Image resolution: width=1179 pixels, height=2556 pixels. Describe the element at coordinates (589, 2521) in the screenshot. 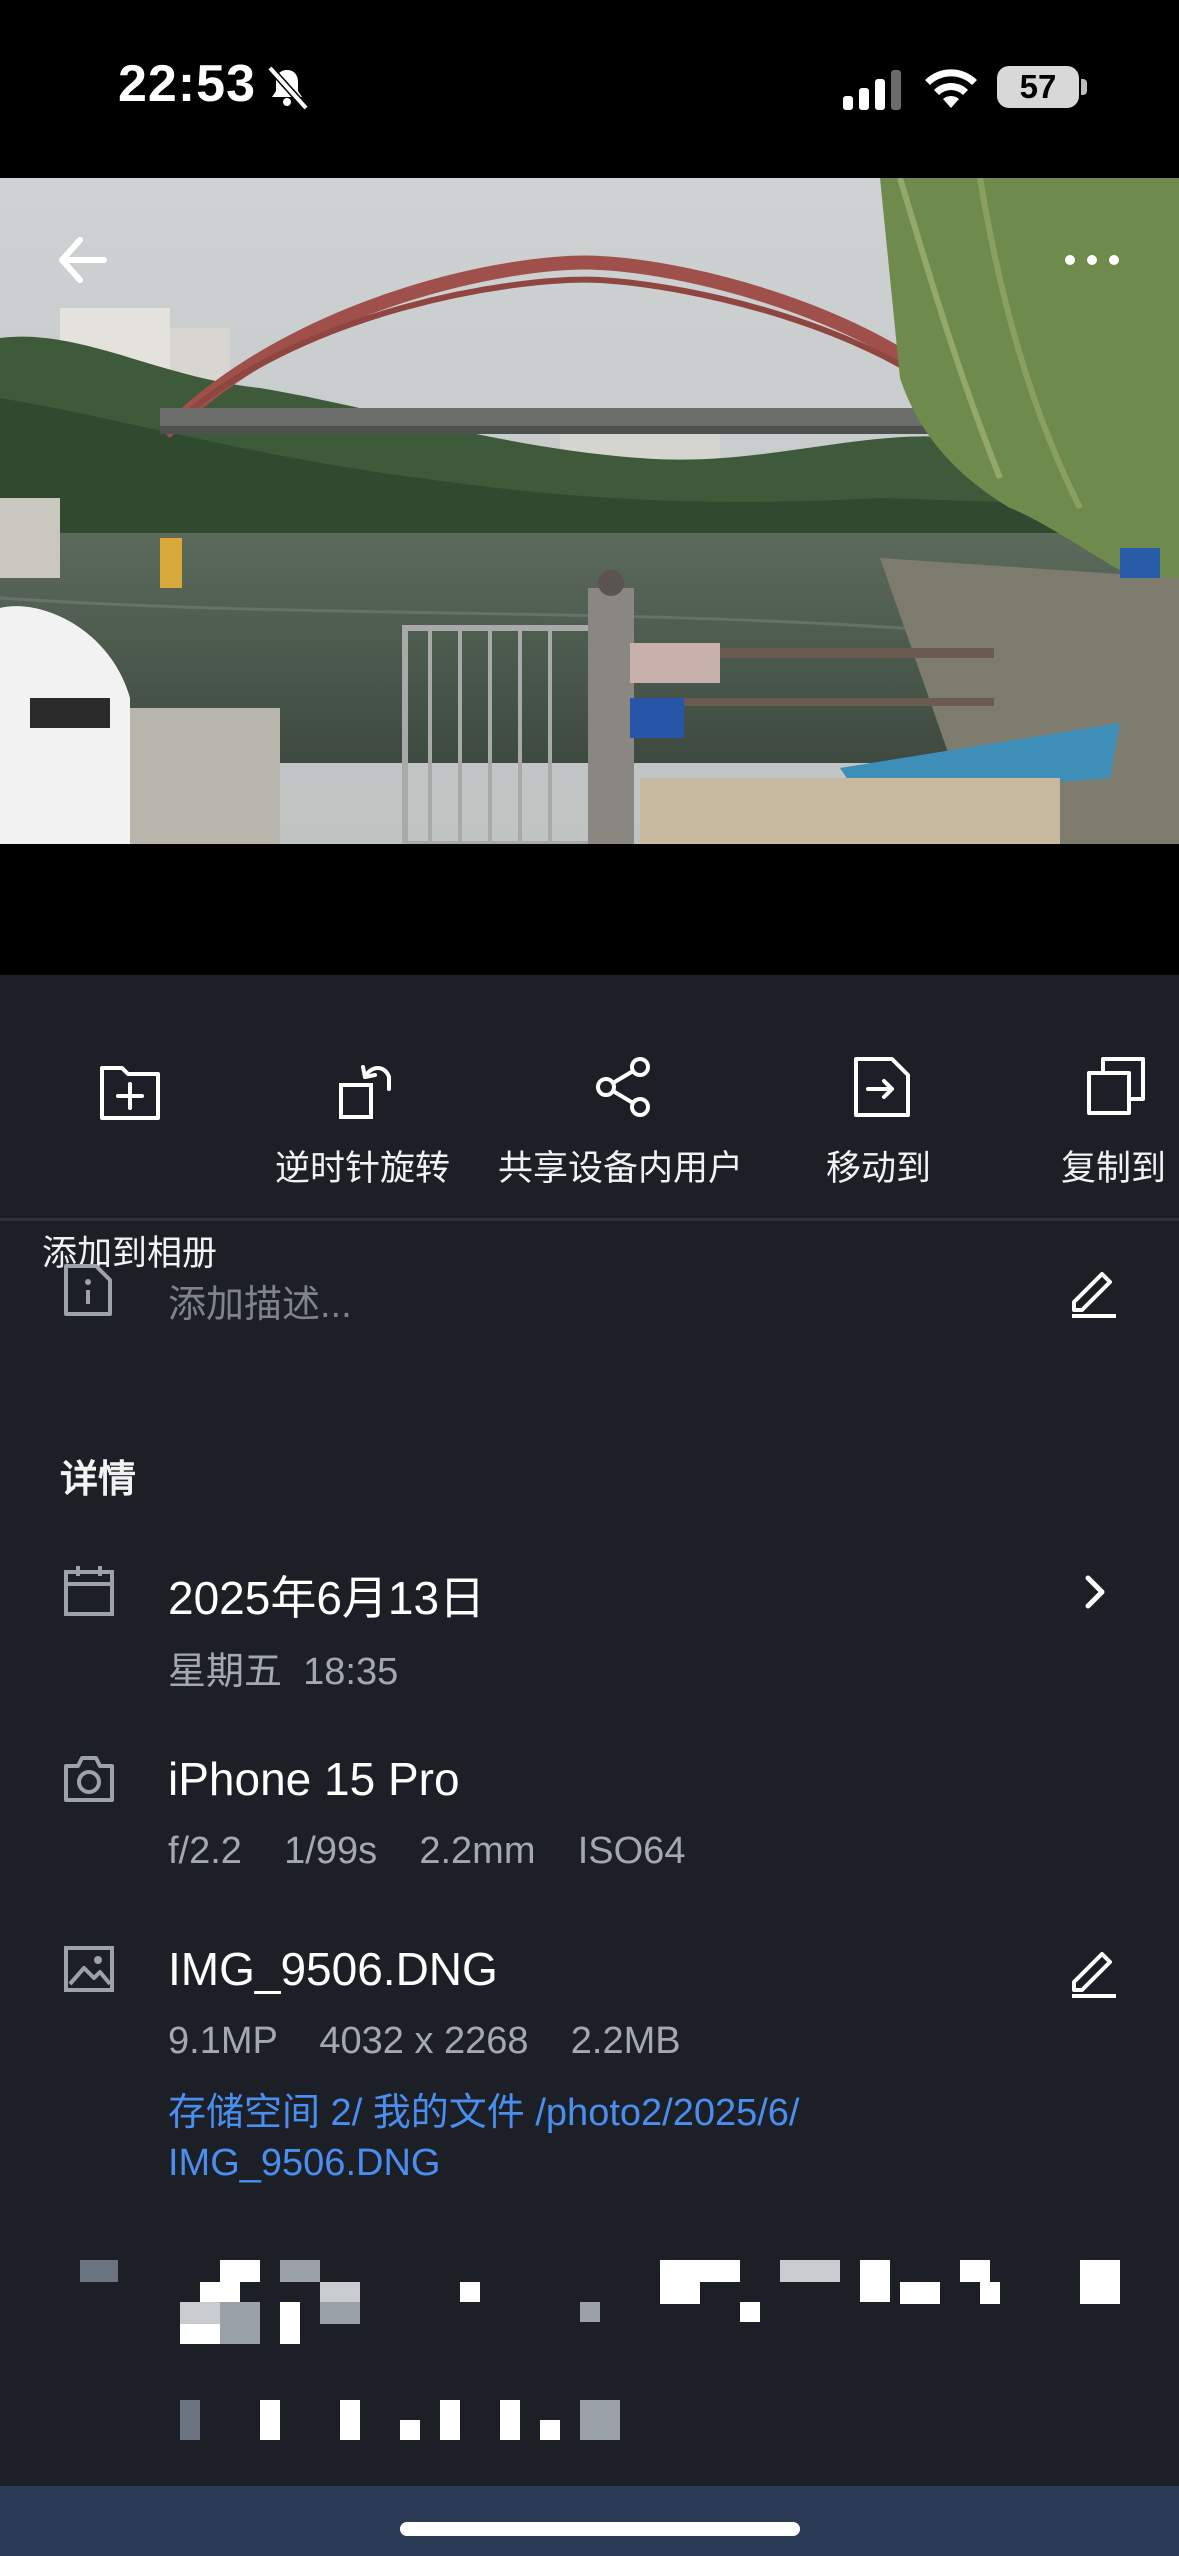

I see `bottom-strip` at that location.